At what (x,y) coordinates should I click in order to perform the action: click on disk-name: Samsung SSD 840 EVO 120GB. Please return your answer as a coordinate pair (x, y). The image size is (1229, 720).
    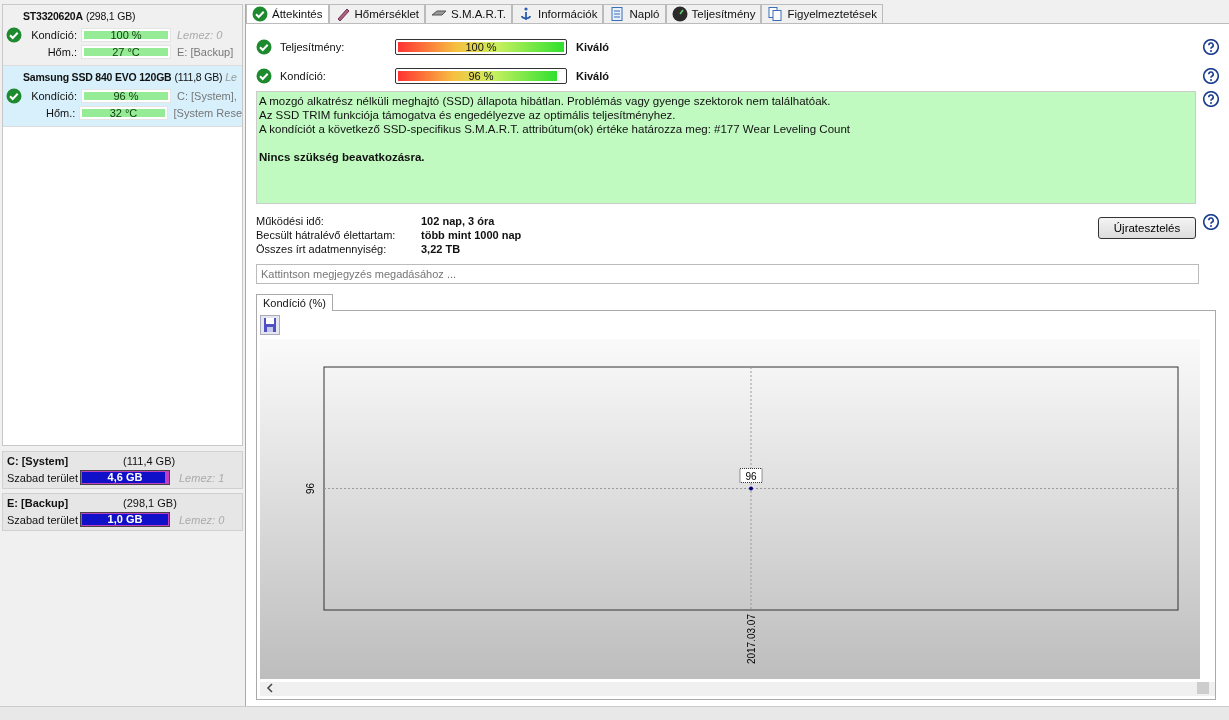
    Looking at the image, I should click on (97, 77).